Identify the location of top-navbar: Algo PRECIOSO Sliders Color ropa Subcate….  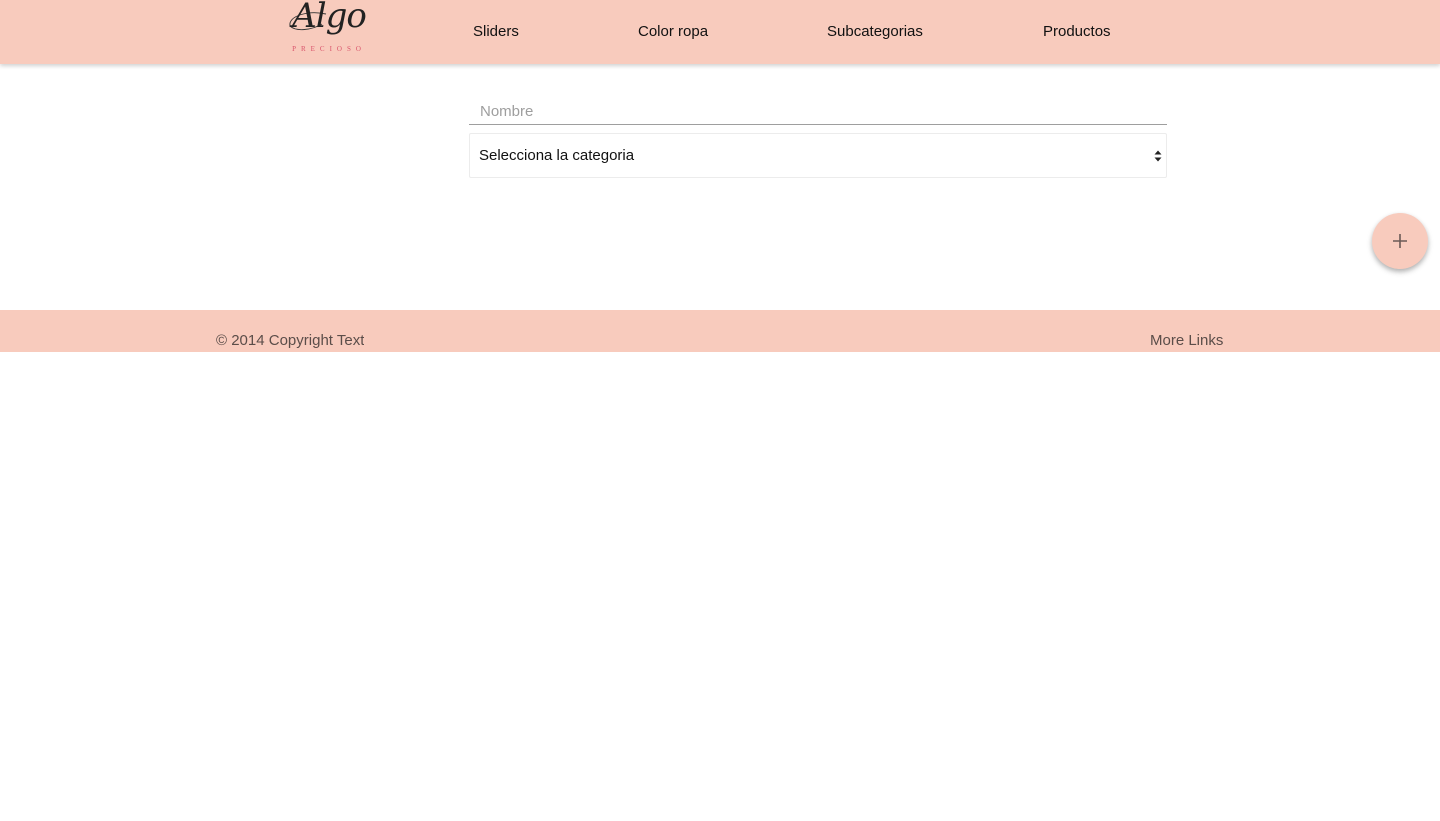
(720, 32).